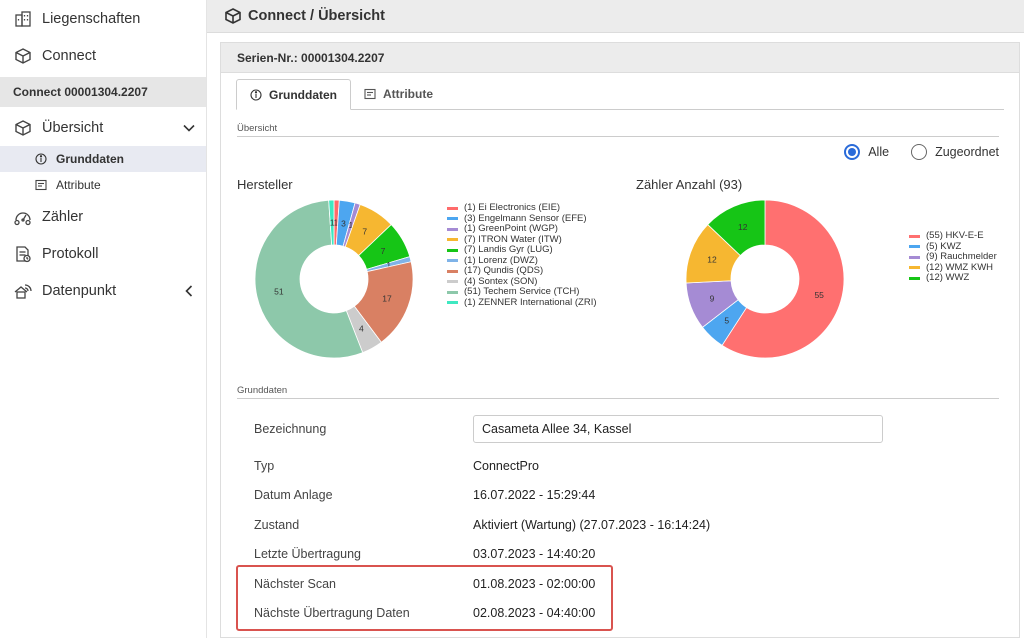 This screenshot has height=638, width=1024. I want to click on legend-label: (51) Techem Service (TCH), so click(522, 291).